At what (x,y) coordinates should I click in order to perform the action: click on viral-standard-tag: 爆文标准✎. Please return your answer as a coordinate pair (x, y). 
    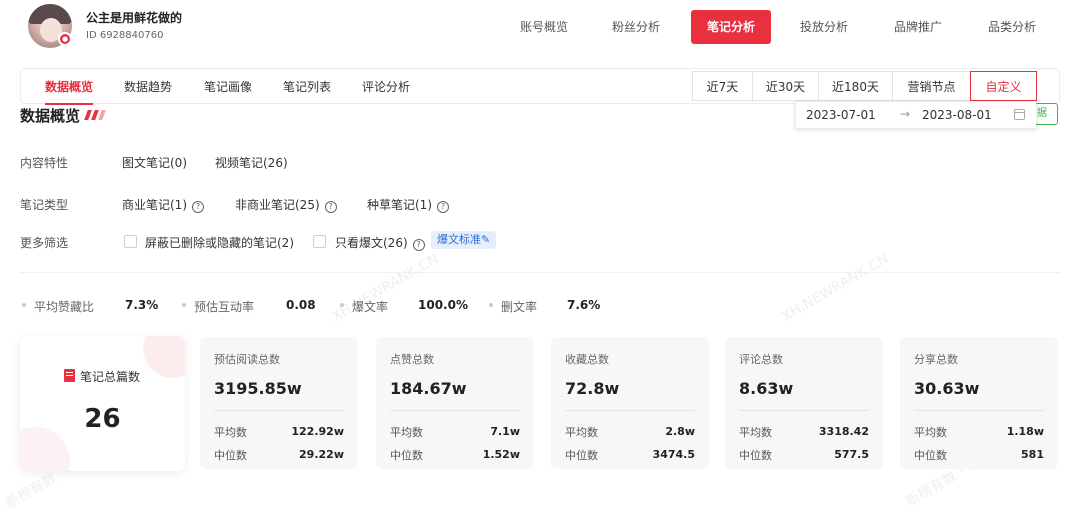
    Looking at the image, I should click on (464, 240).